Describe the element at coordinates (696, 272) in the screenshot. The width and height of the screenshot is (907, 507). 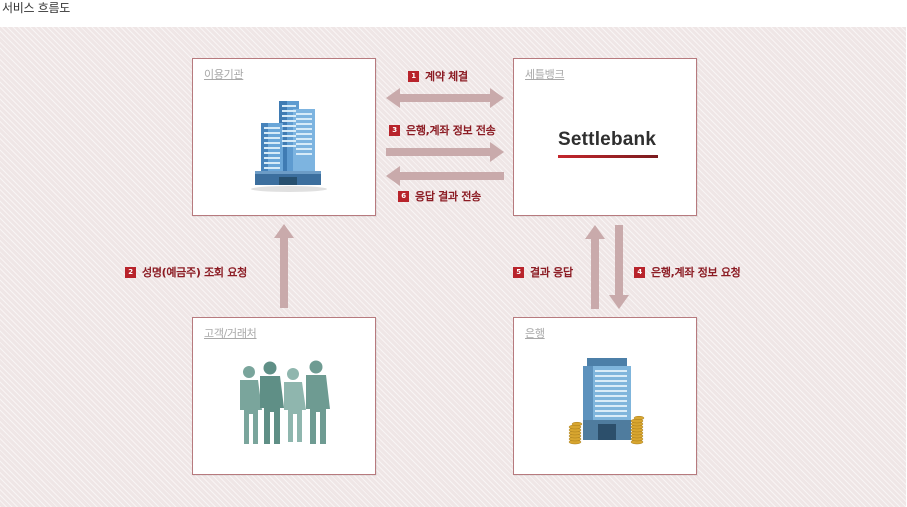
I see `step-text: 은행,계좌 정보 요청` at that location.